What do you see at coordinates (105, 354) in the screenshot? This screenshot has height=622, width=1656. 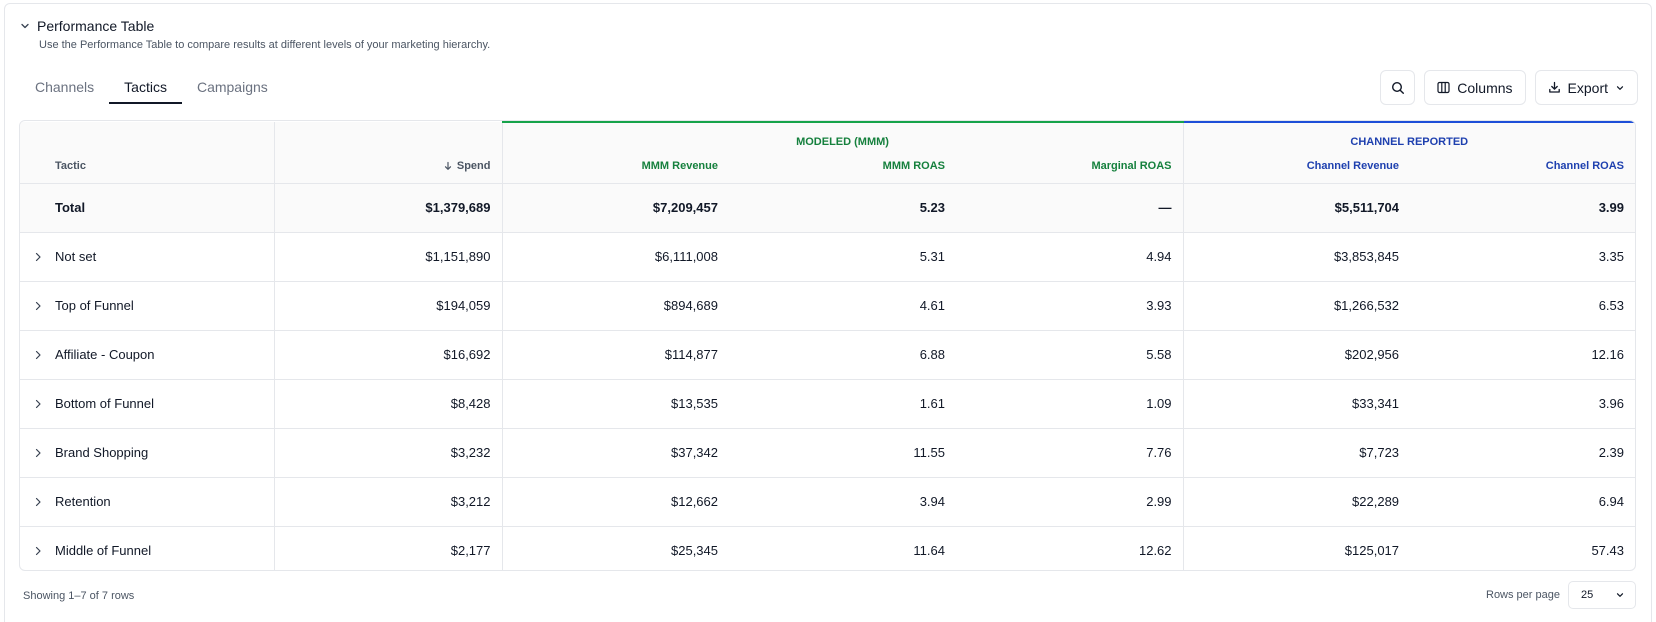 I see `tactic-name: Affiliate - Coupon` at bounding box center [105, 354].